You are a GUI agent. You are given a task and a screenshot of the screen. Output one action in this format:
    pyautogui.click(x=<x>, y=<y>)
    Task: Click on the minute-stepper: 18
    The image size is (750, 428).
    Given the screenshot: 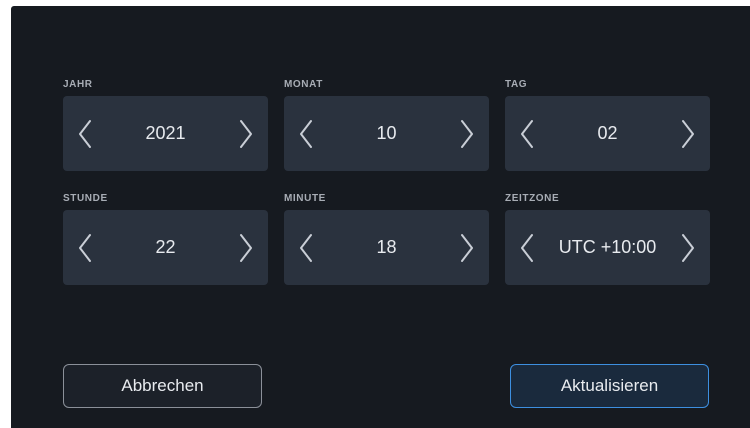 What is the action you would take?
    pyautogui.click(x=386, y=247)
    